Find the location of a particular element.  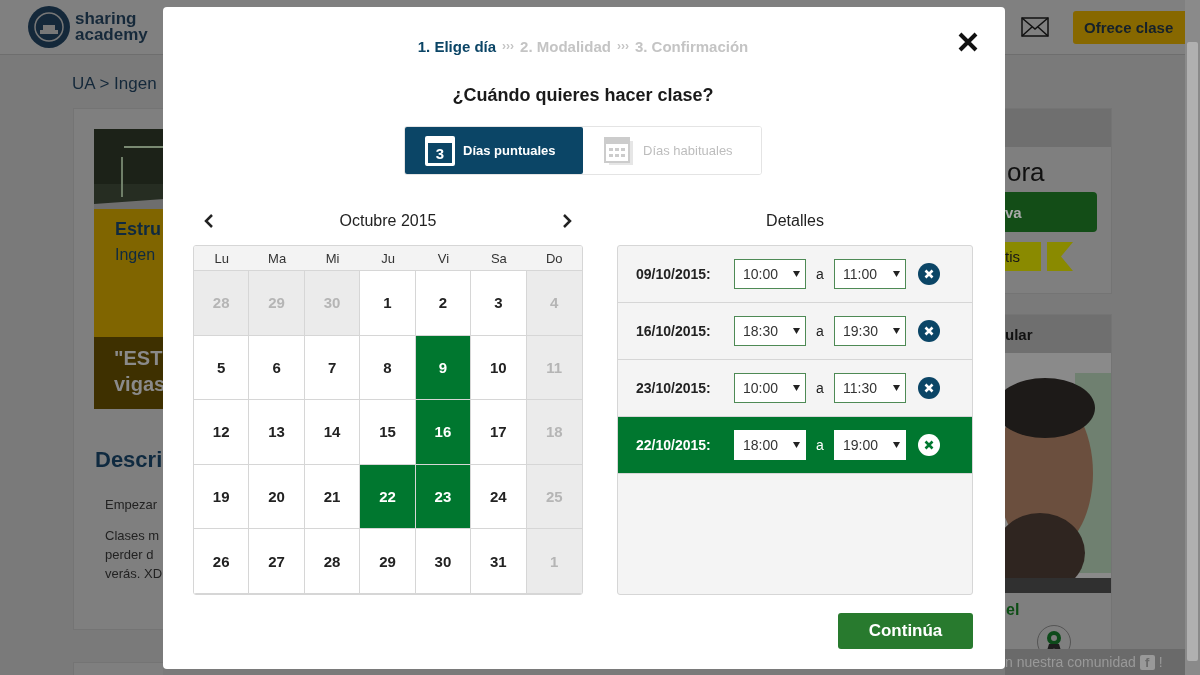

calendar-day: 24 is located at coordinates (499, 497).